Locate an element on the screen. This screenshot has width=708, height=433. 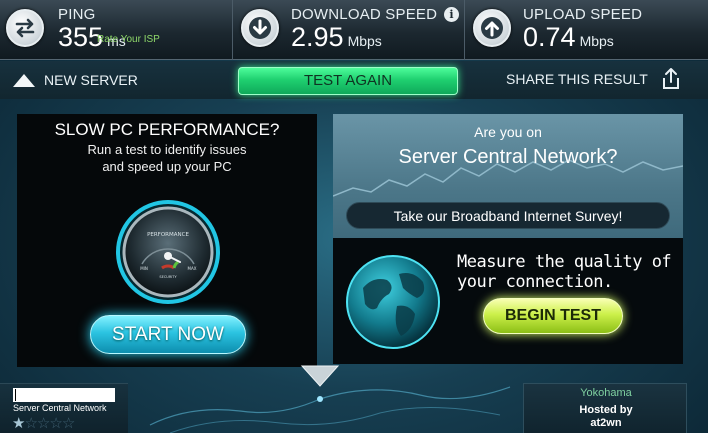
ping-stat: PING 355 ms is located at coordinates (116, 30).